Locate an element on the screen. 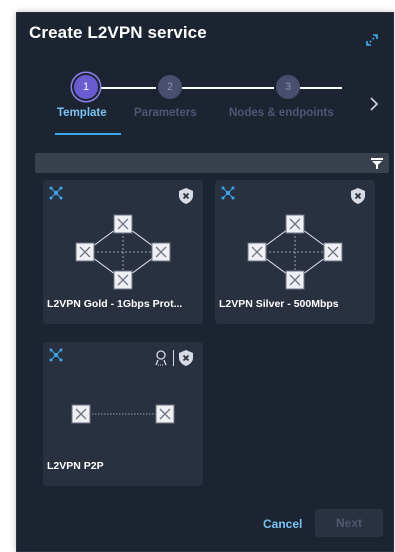 The width and height of the screenshot is (395, 552). card-badges is located at coordinates (173, 358).